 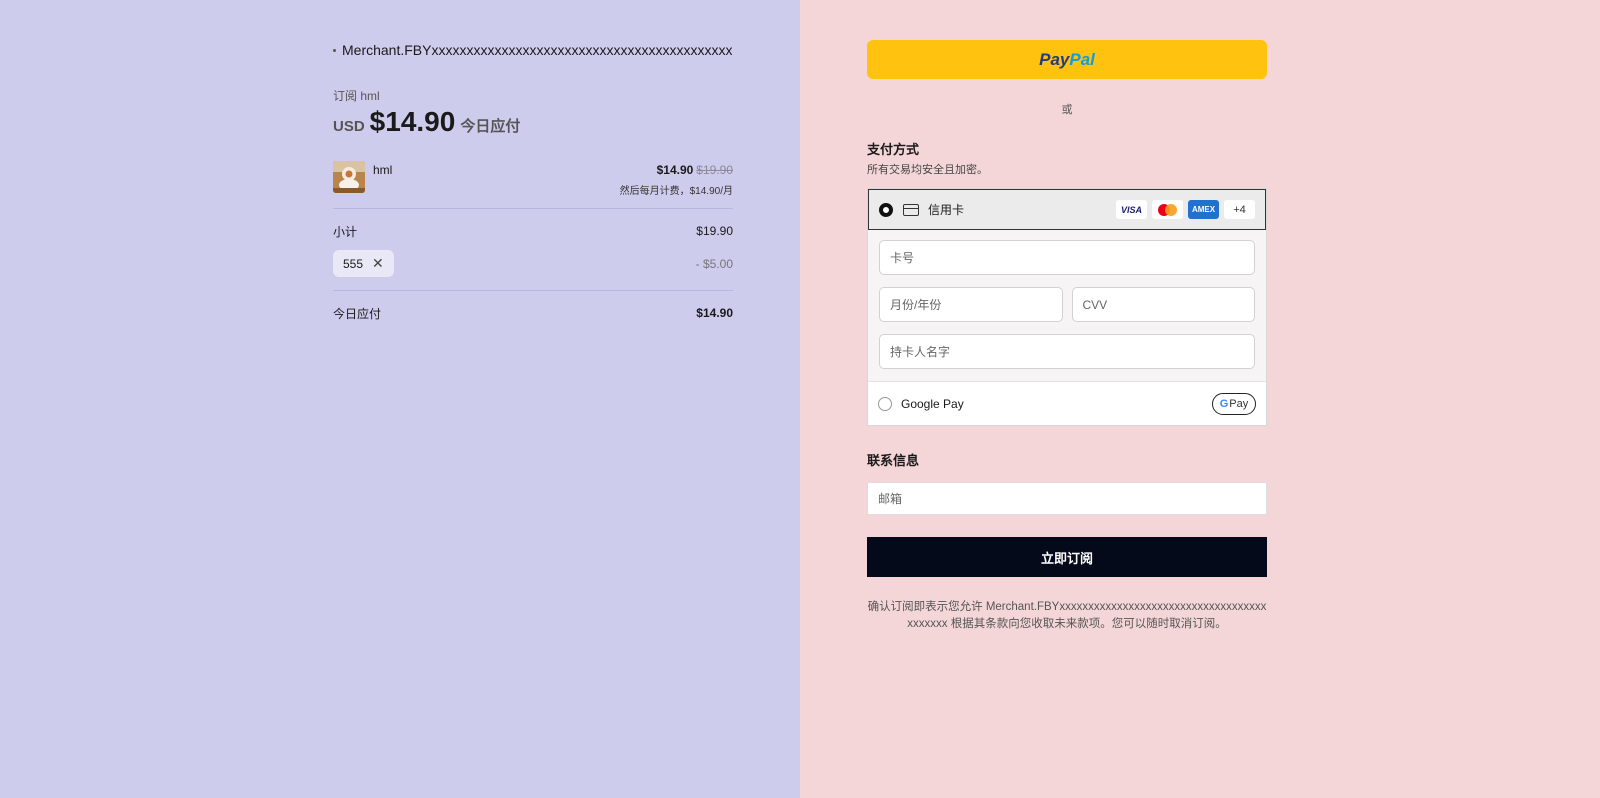 What do you see at coordinates (1067, 110) in the screenshot?
I see `or-separator: 或` at bounding box center [1067, 110].